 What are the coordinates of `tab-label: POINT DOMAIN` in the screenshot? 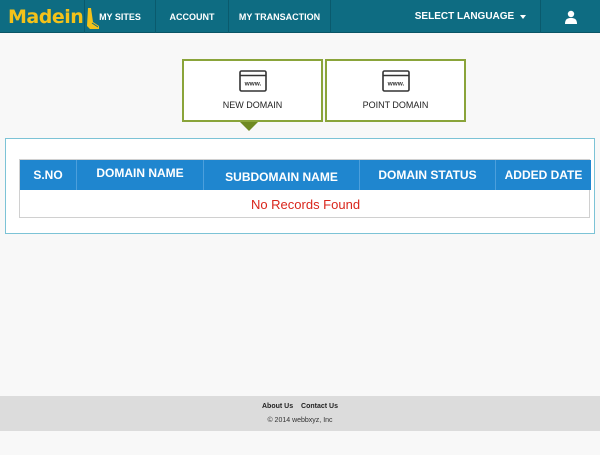 It's located at (395, 105).